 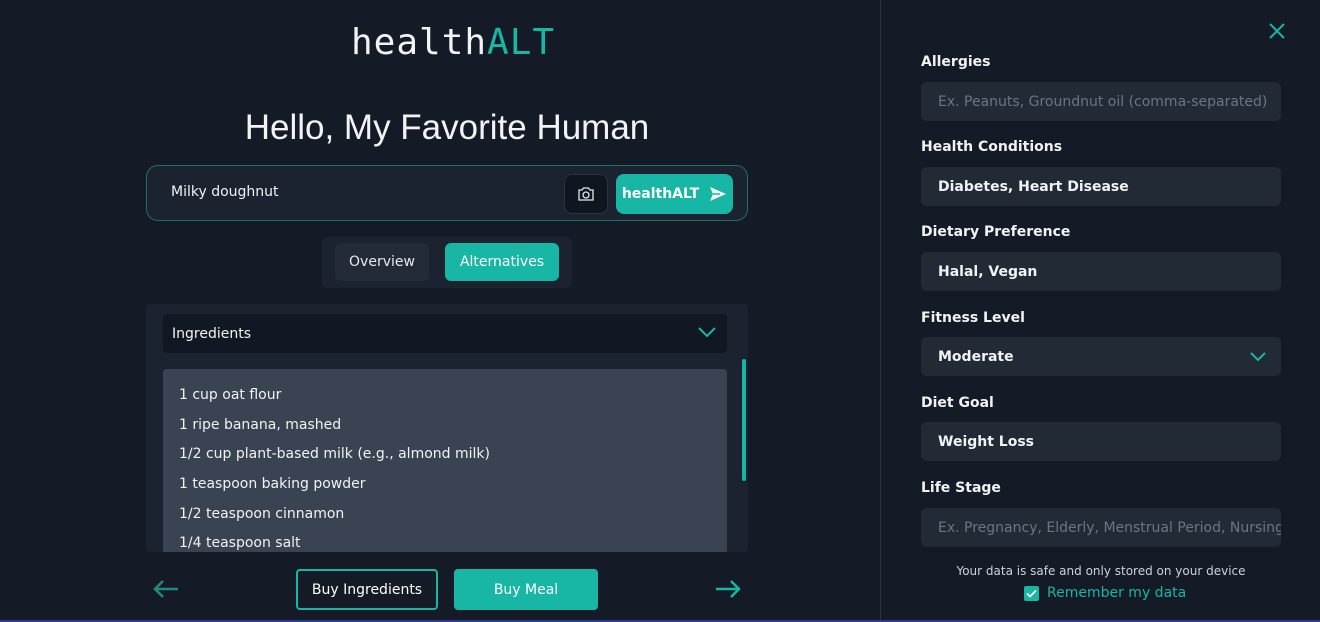 I want to click on logo-suffix: ALT, so click(x=521, y=42).